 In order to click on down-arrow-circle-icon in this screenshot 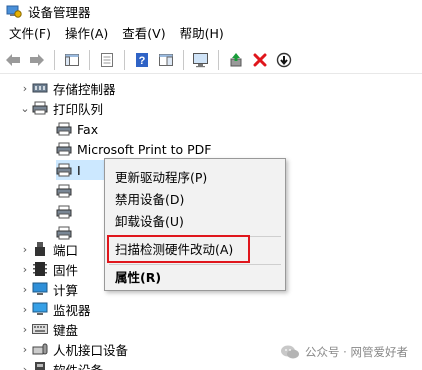, I will do `click(284, 60)`.